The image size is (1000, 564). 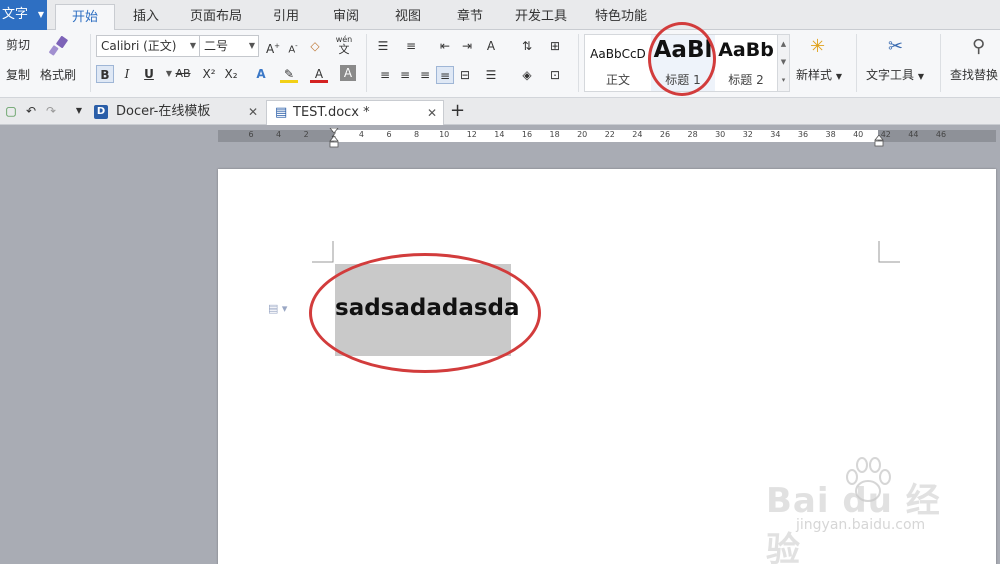 I want to click on ruler-tick-label: 20, so click(x=582, y=134).